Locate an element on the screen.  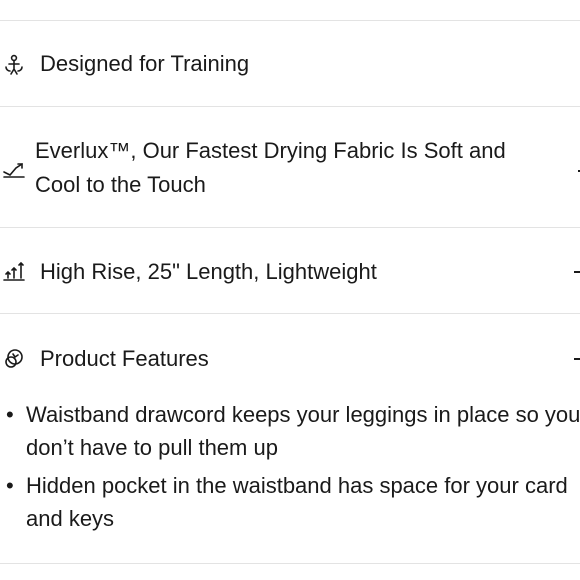
accordion-row-fit: High Rise, 25" Length, Lightweight is located at coordinates (290, 270).